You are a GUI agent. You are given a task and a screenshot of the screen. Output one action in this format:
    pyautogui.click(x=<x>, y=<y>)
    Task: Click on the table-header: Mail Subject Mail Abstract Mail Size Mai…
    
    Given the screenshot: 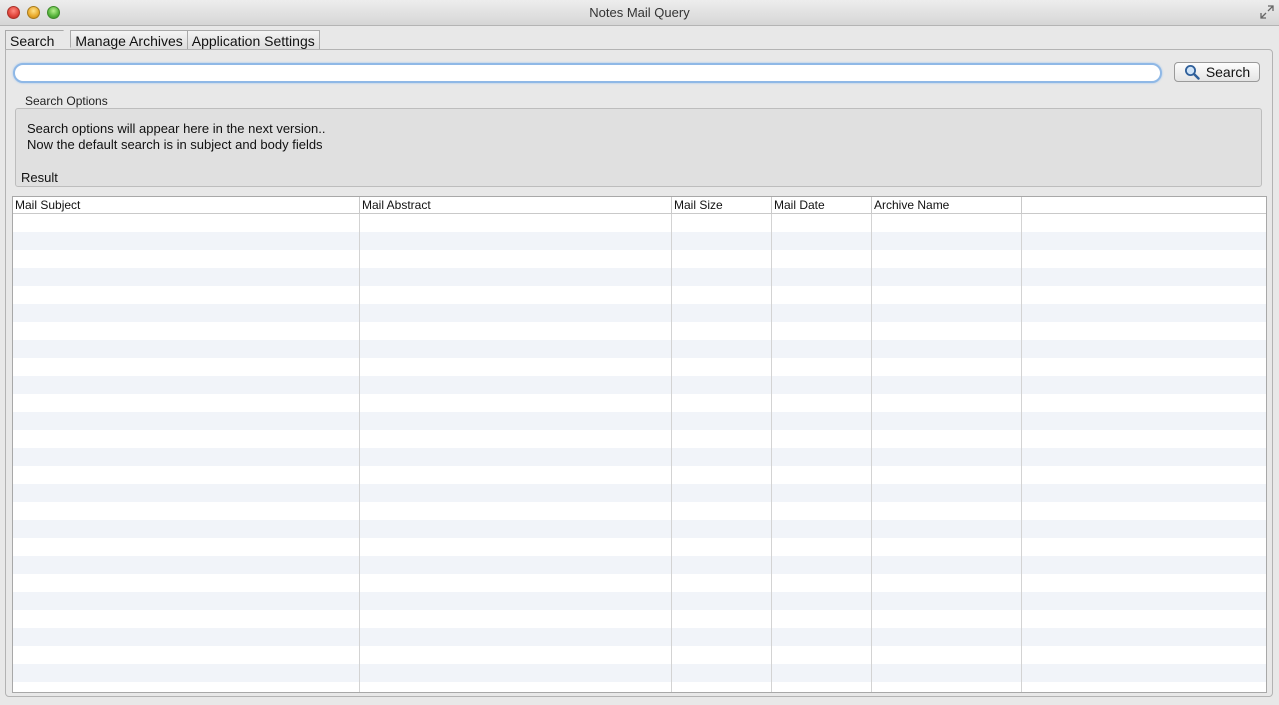 What is the action you would take?
    pyautogui.click(x=639, y=205)
    